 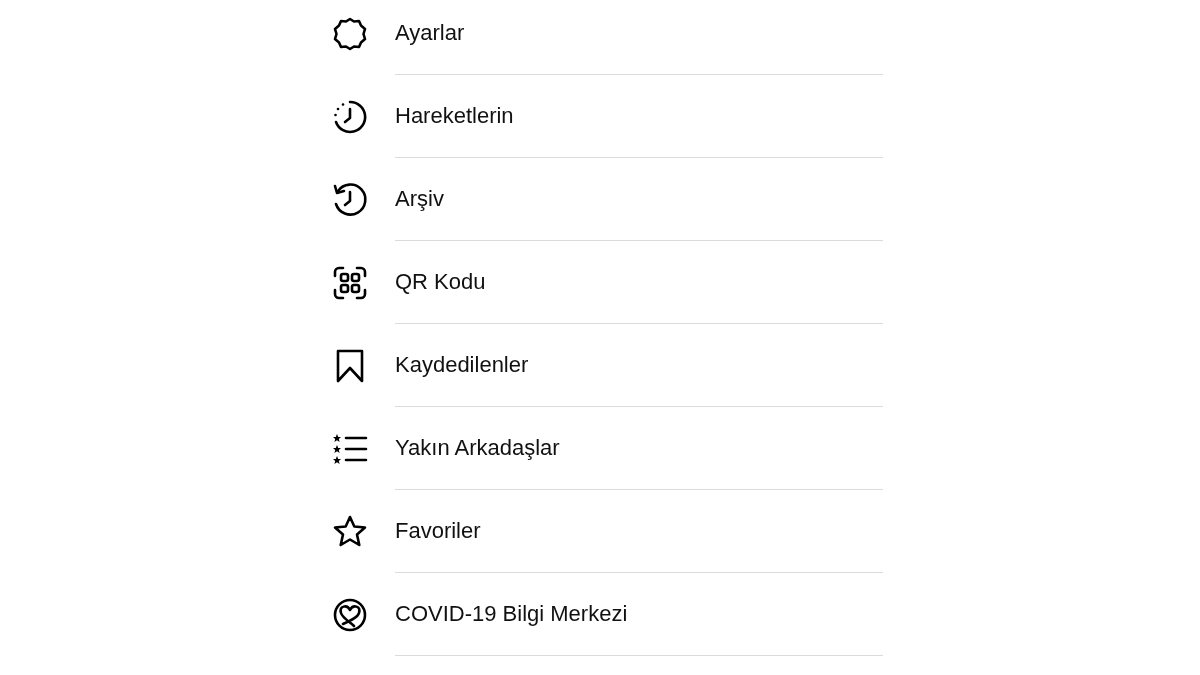 What do you see at coordinates (607, 37) in the screenshot?
I see `menu-item: Ayarlar` at bounding box center [607, 37].